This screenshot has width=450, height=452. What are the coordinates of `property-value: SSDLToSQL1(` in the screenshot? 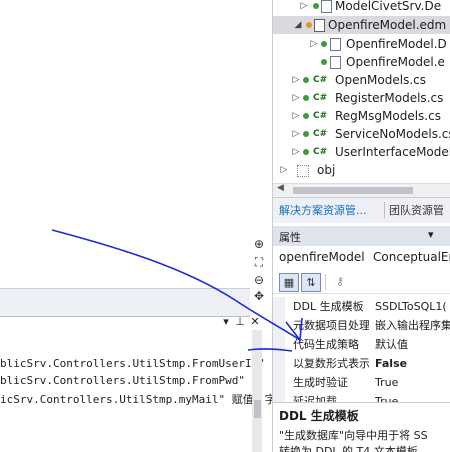 It's located at (412, 306).